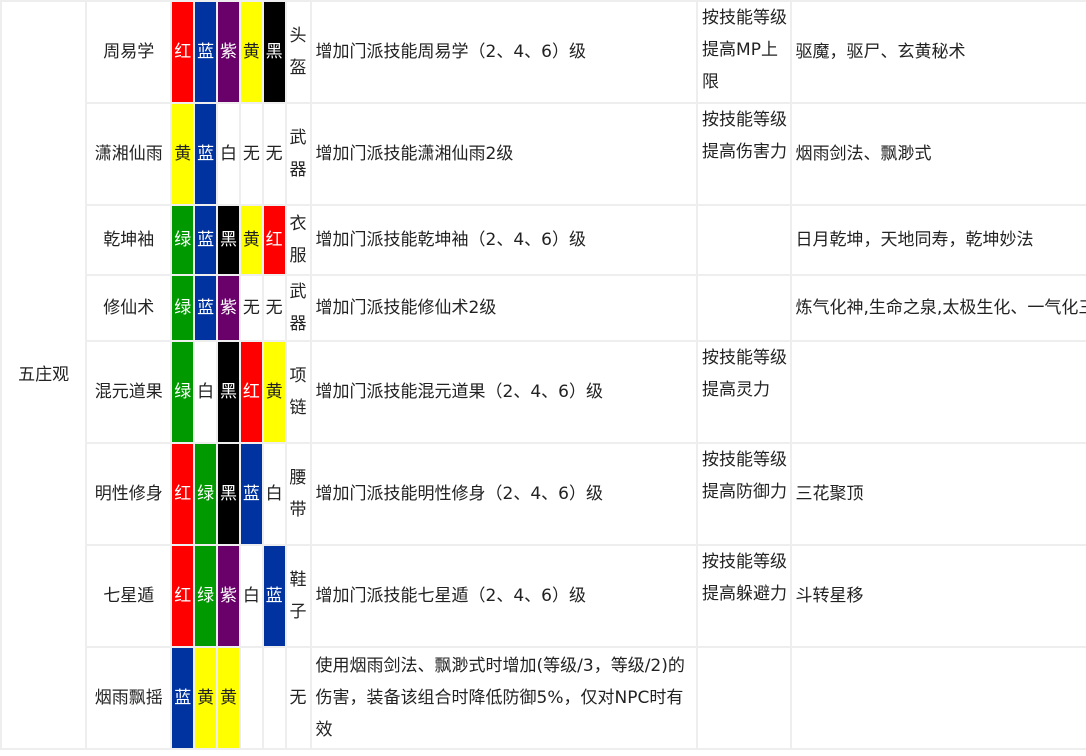 The width and height of the screenshot is (1086, 756). Describe the element at coordinates (129, 240) in the screenshot. I see `combo-name: 乾坤袖` at that location.